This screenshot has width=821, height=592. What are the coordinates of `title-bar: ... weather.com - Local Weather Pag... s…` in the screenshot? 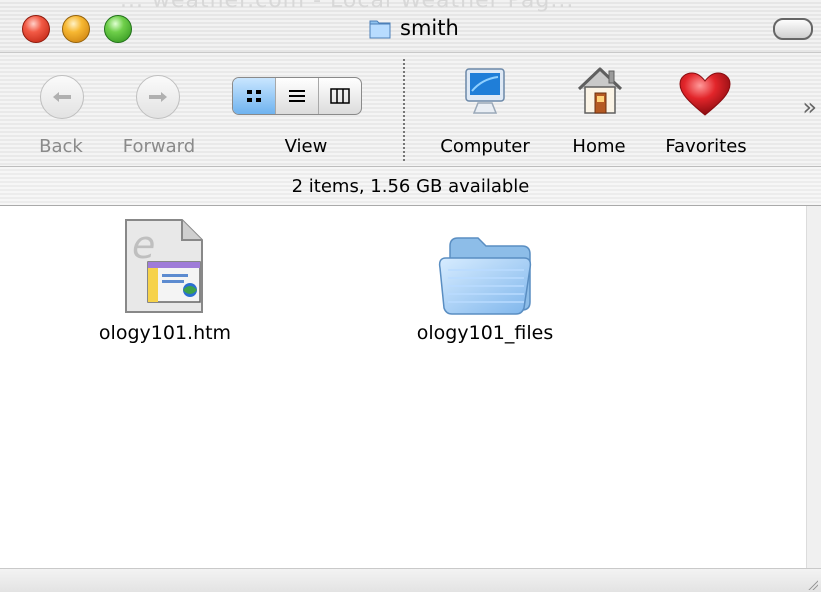 It's located at (410, 26).